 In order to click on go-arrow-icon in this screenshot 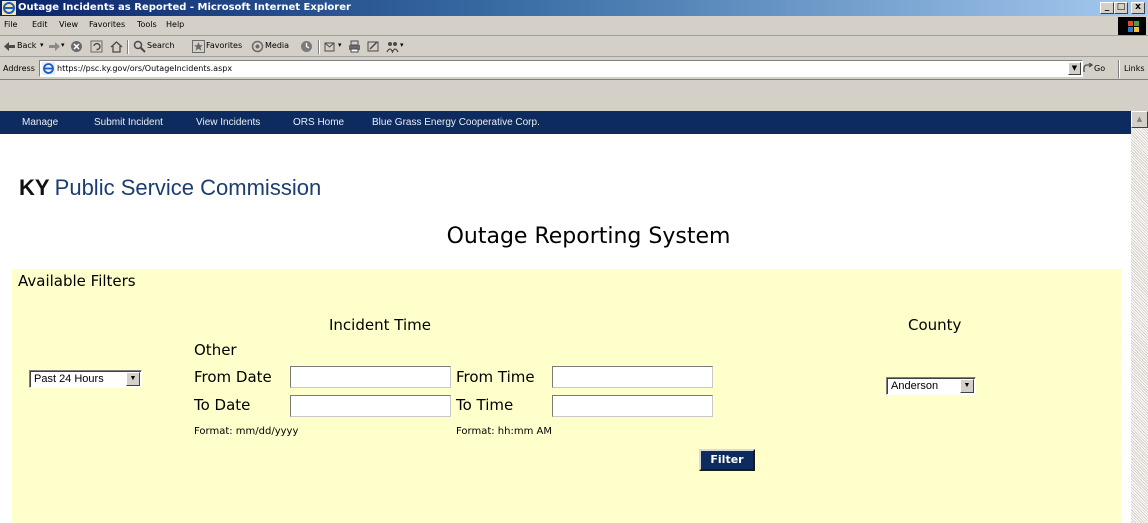, I will do `click(1087, 68)`.